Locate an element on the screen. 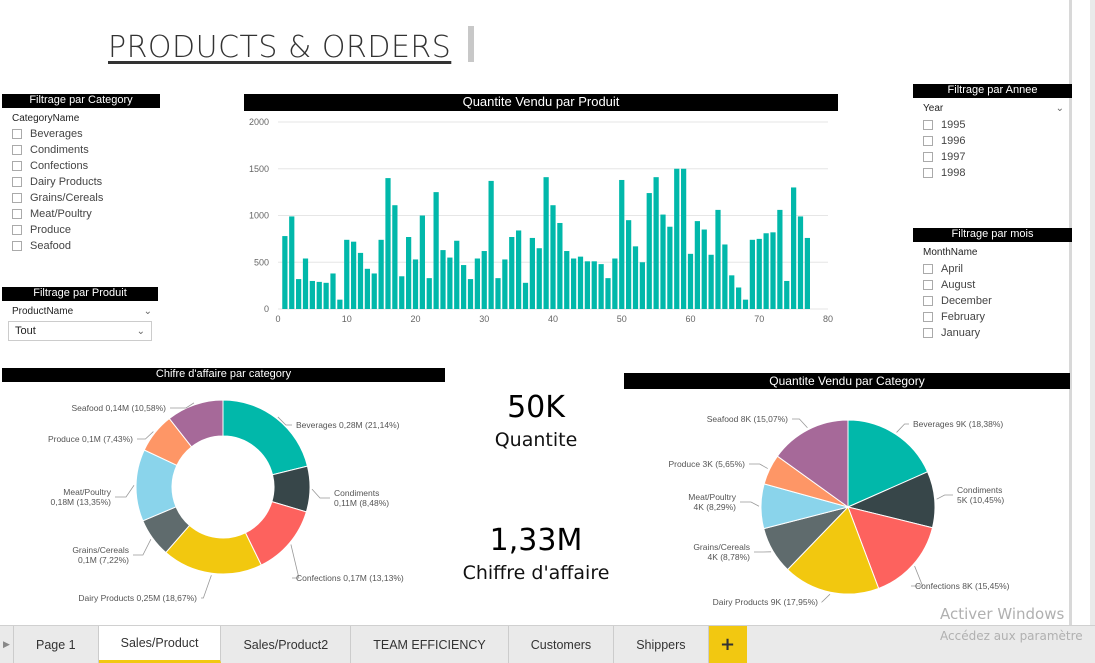 This screenshot has width=1095, height=663. year-option-1998: 1998 is located at coordinates (997, 173).